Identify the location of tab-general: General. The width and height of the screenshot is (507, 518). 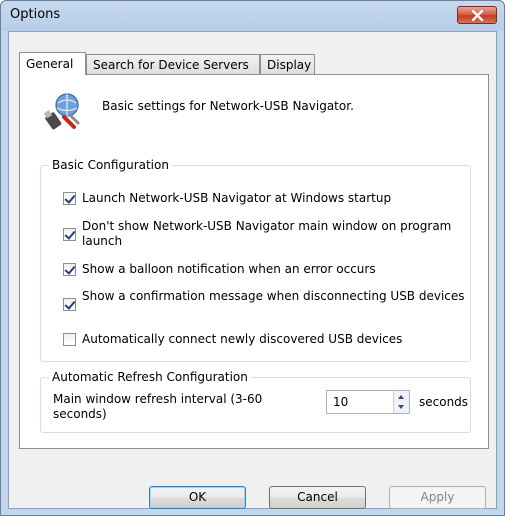
(52, 63).